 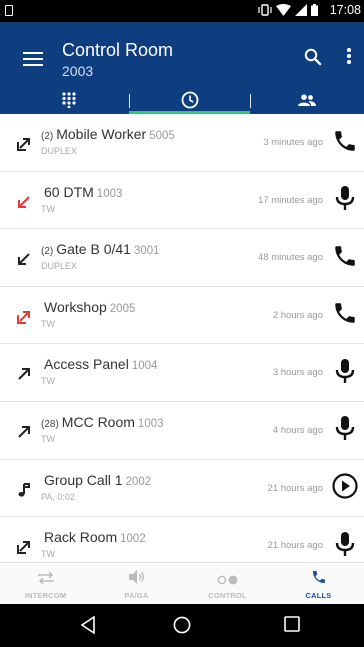 I want to click on call-name: Group Call 1 2002, so click(x=96, y=480).